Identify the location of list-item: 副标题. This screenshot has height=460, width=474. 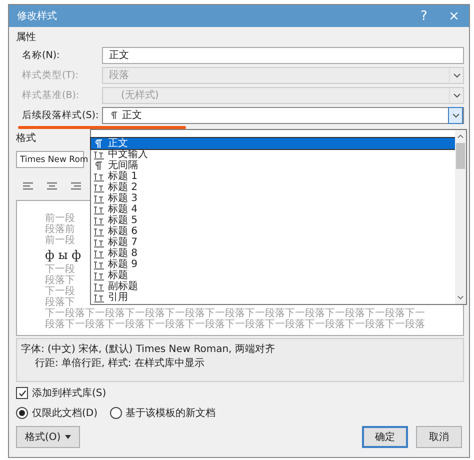
(273, 286).